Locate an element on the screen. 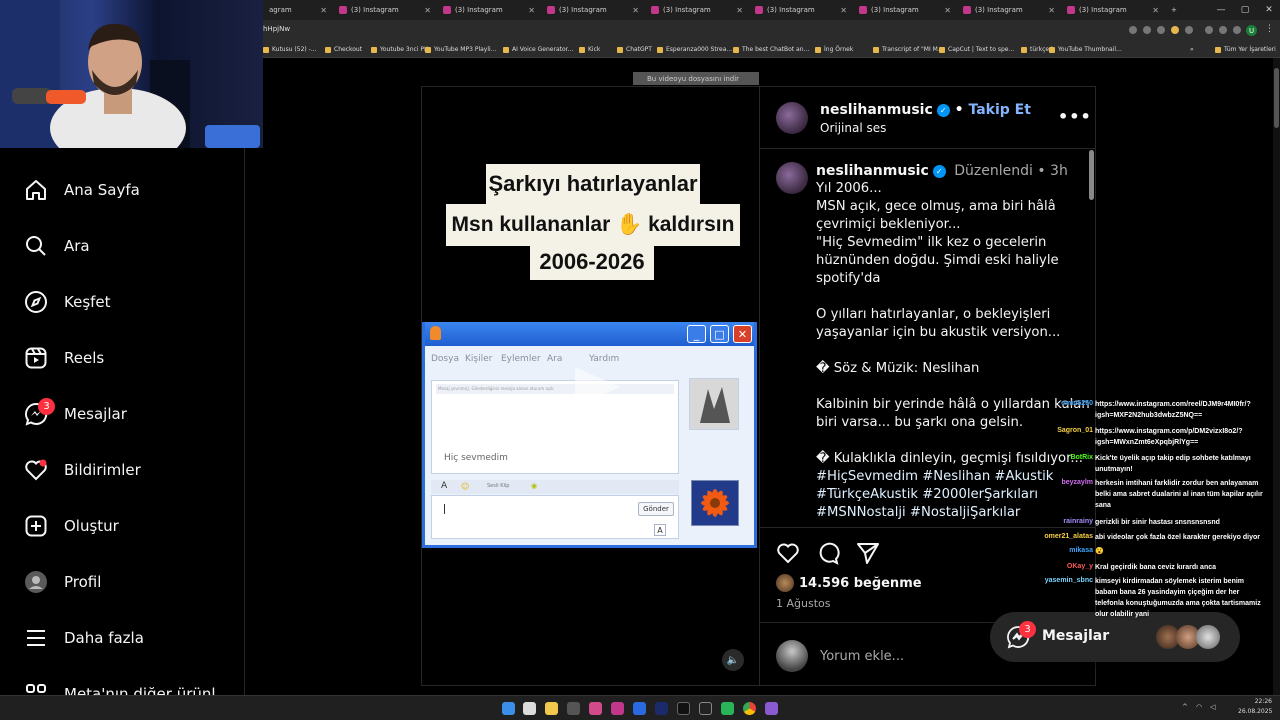 The height and width of the screenshot is (720, 1280). likes-count: 14.596 beğenme is located at coordinates (860, 583).